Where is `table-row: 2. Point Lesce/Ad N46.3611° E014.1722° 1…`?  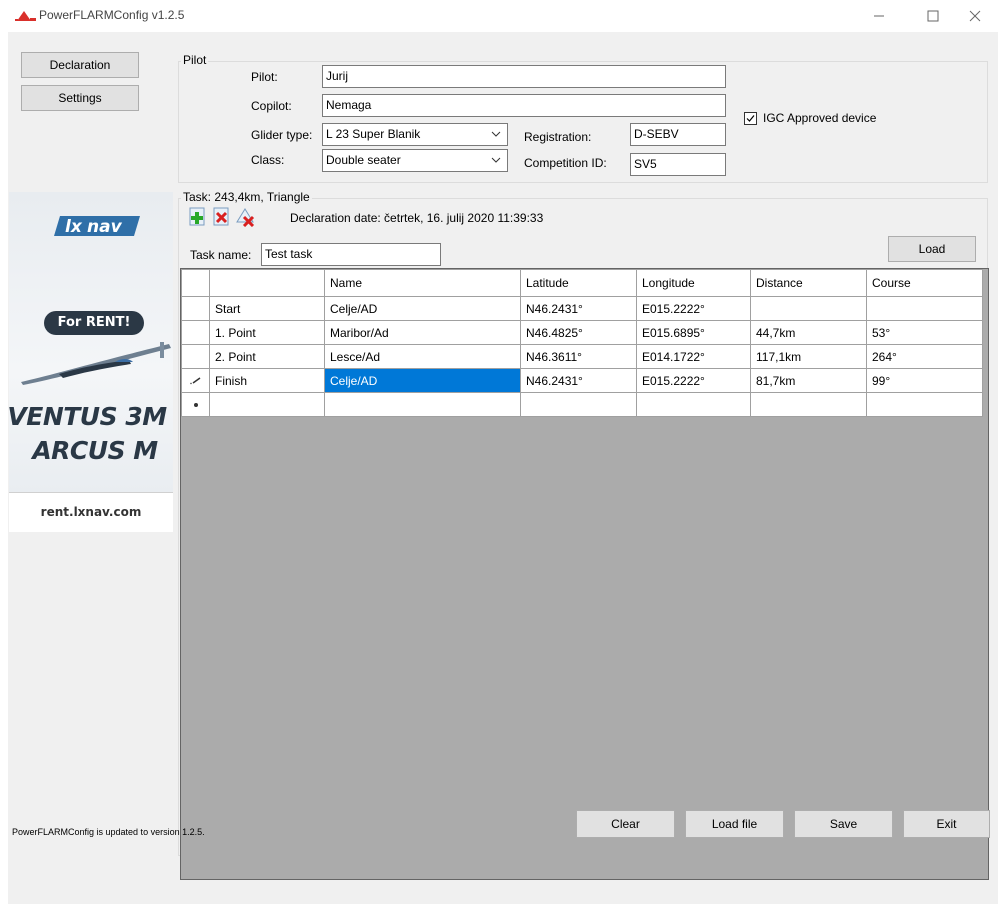 table-row: 2. Point Lesce/Ad N46.3611° E014.1722° 1… is located at coordinates (582, 356).